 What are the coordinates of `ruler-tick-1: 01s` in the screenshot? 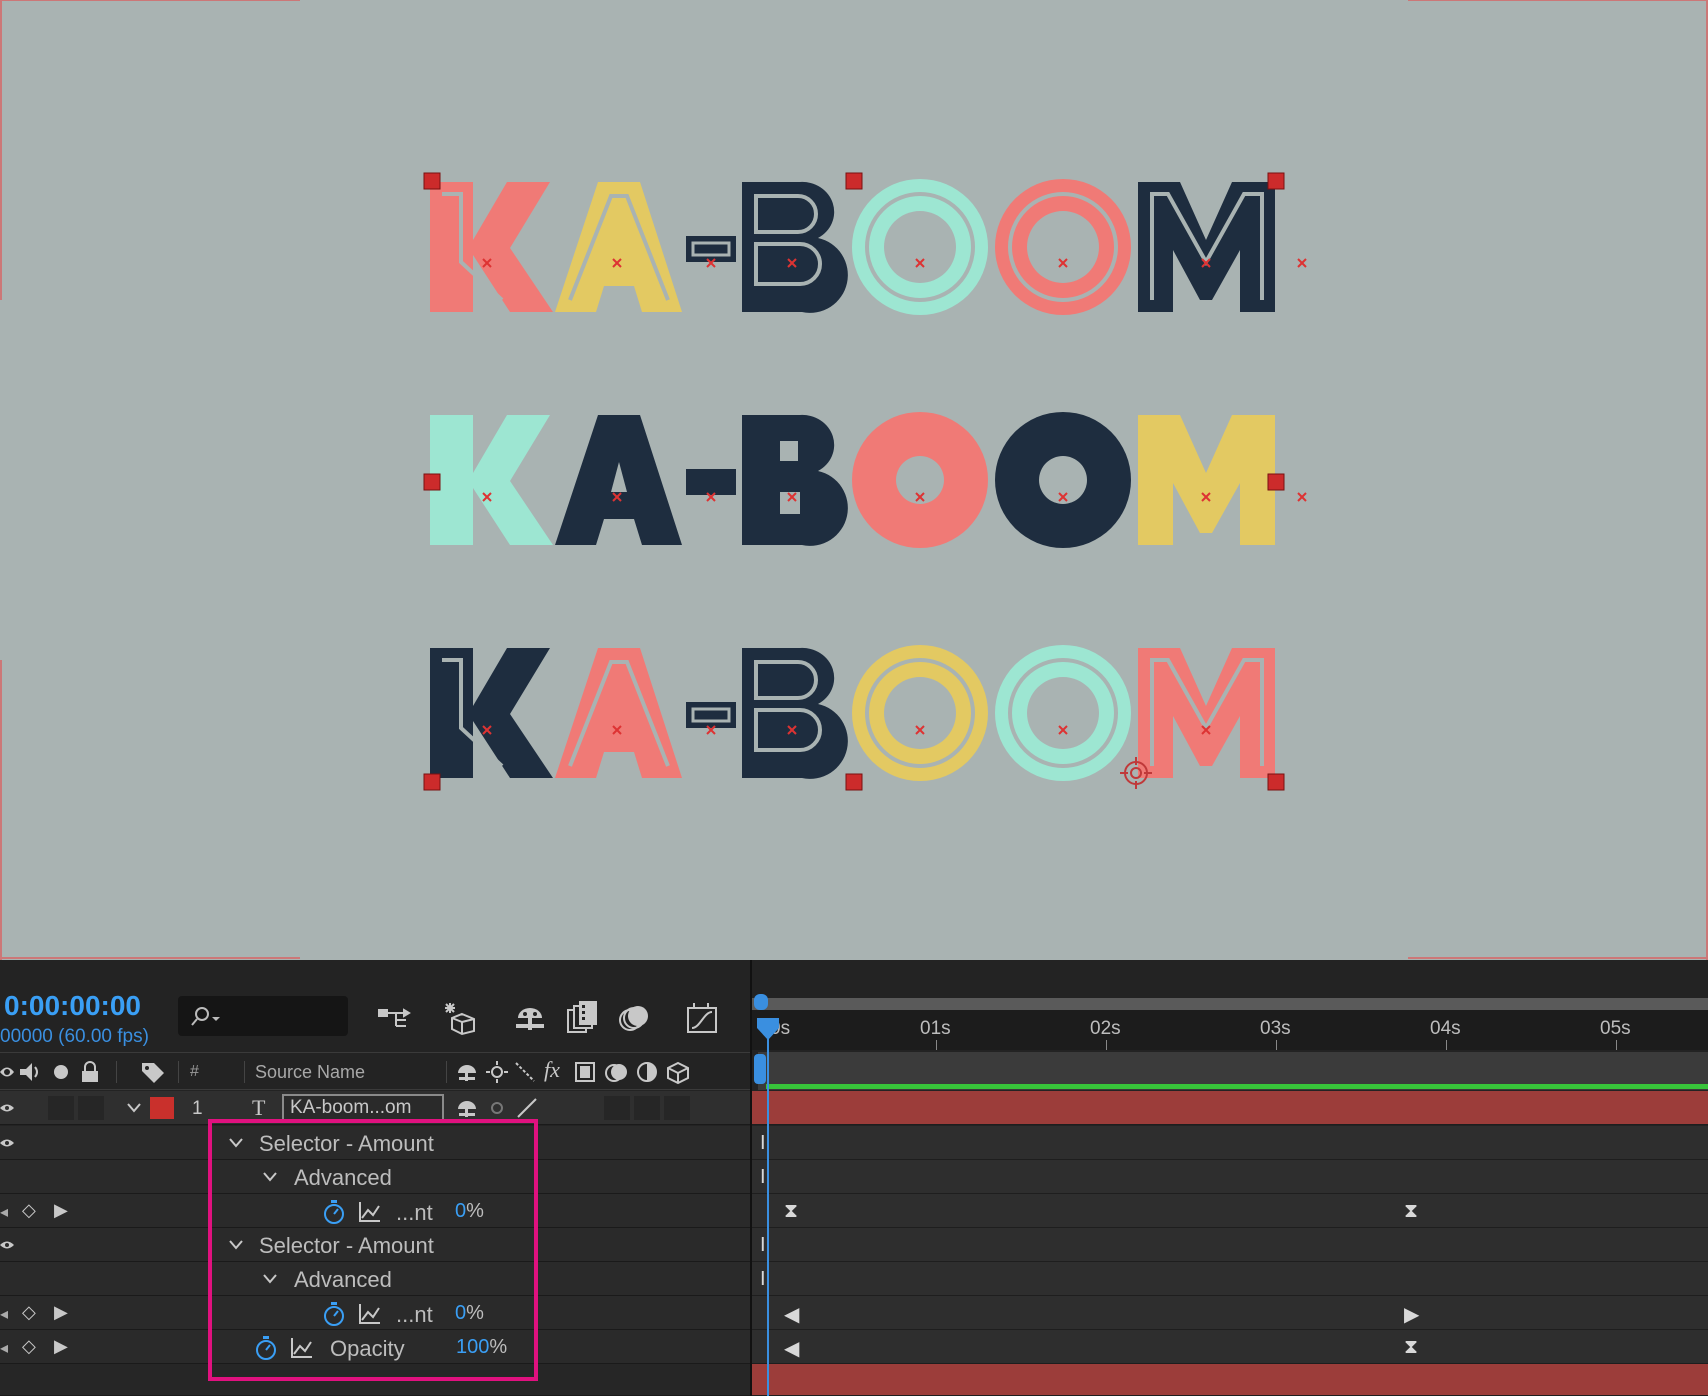 It's located at (935, 1028).